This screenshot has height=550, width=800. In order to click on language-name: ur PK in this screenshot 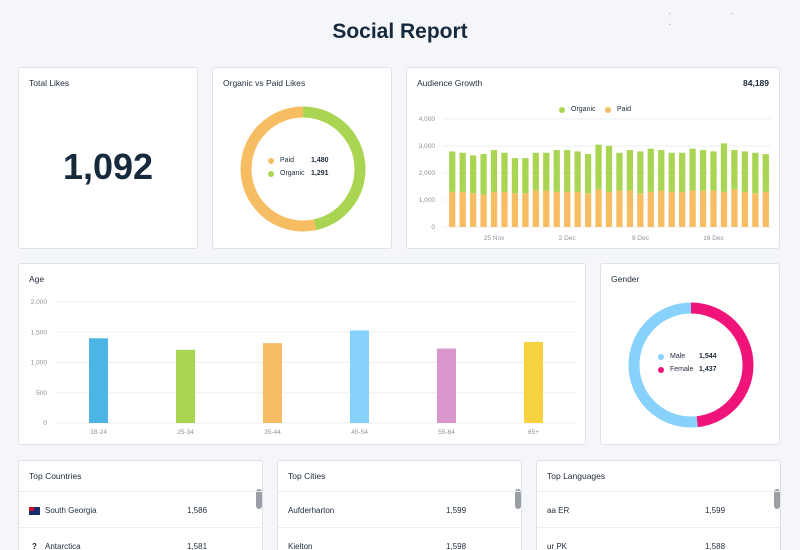, I will do `click(557, 546)`.